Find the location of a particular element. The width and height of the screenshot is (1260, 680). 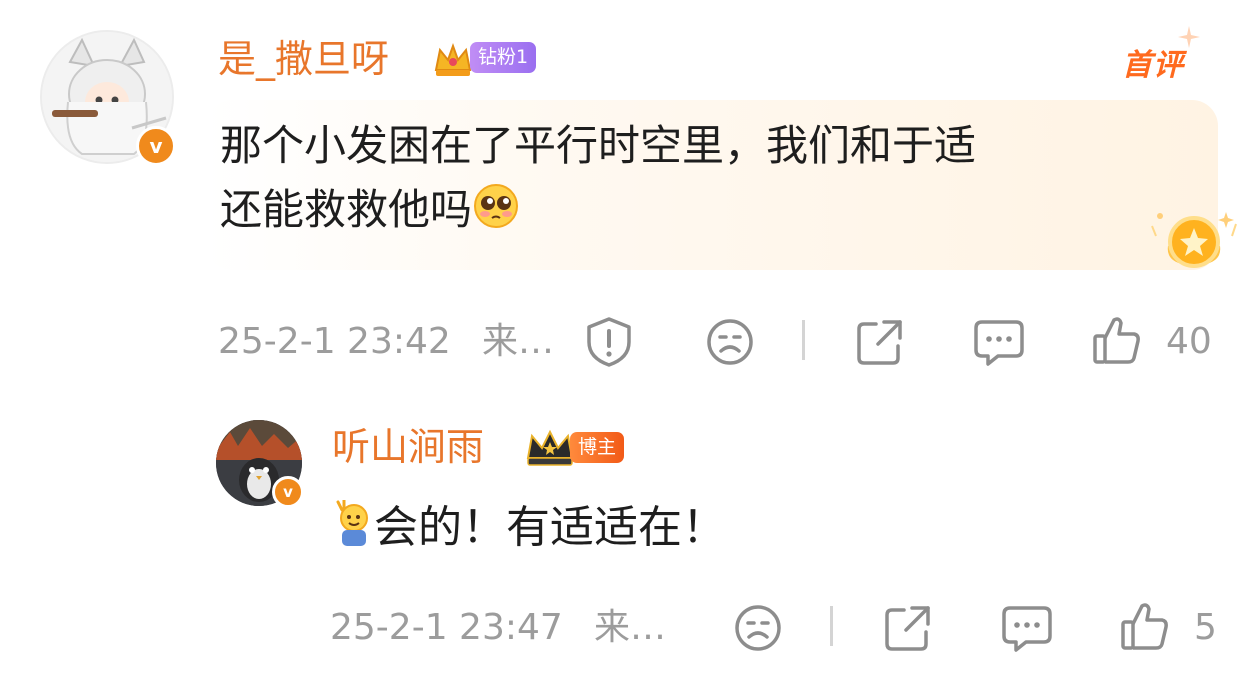

username: 听山涧雨 is located at coordinates (408, 447).